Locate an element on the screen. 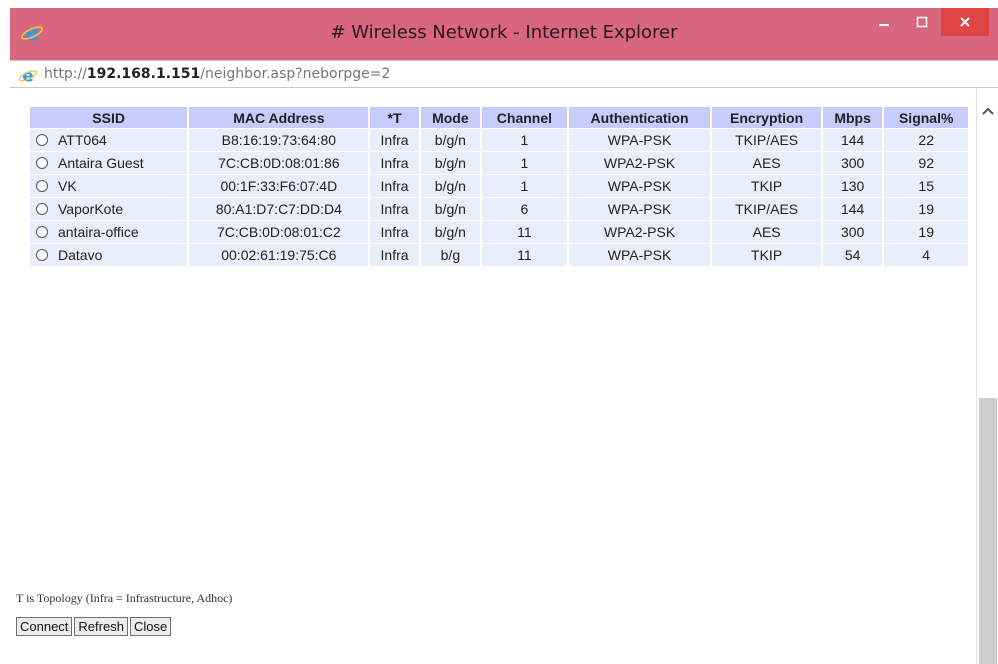 The width and height of the screenshot is (998, 664). mac-cell: 80:A1:D7:C7:DD:D4 is located at coordinates (279, 209).